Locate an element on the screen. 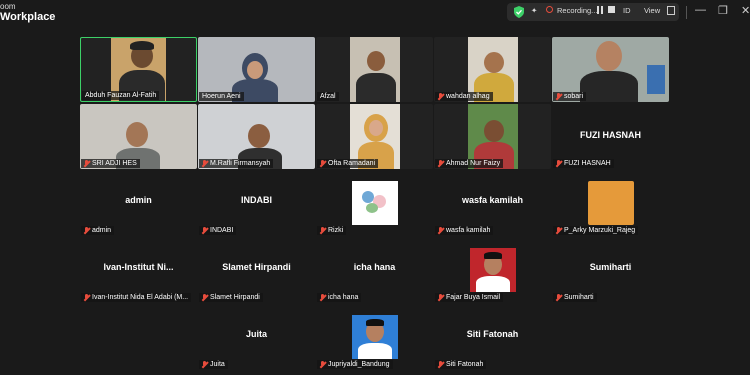 Image resolution: width=750 pixels, height=375 pixels. participant-name: icha hana is located at coordinates (339, 297).